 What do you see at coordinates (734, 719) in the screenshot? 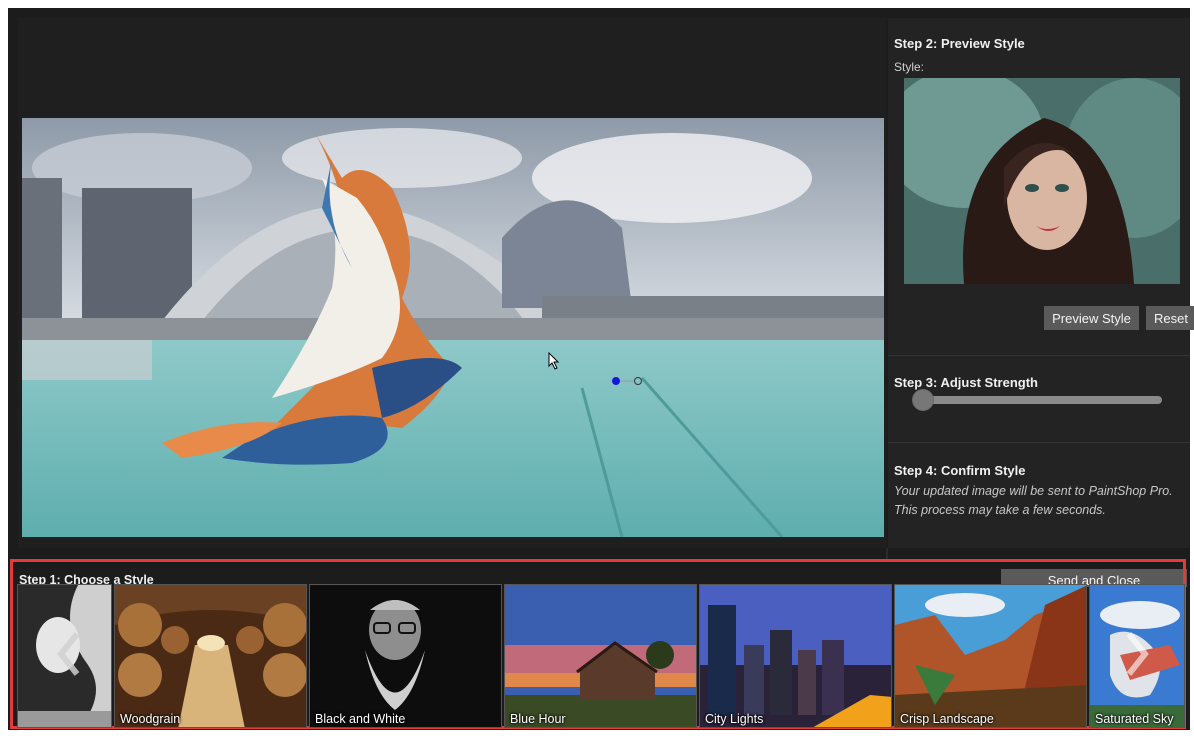
I see `style-tile-label: City Lights` at bounding box center [734, 719].